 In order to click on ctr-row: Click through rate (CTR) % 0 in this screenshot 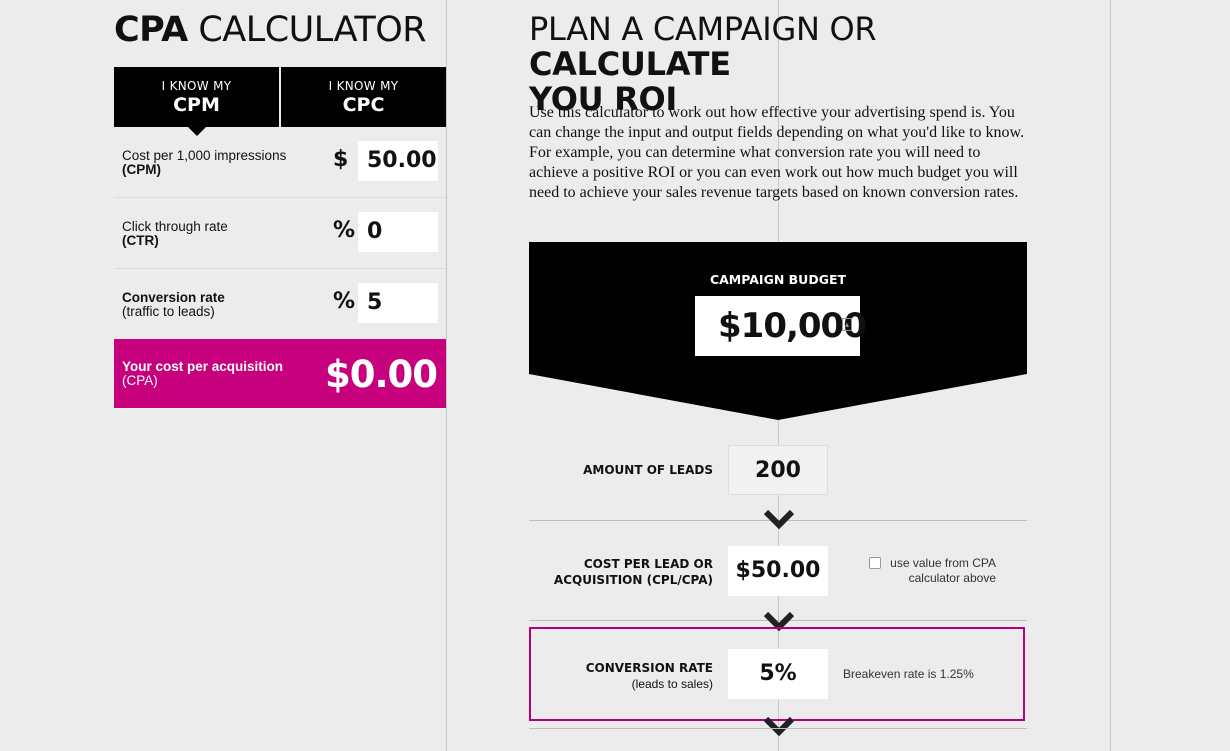, I will do `click(280, 233)`.